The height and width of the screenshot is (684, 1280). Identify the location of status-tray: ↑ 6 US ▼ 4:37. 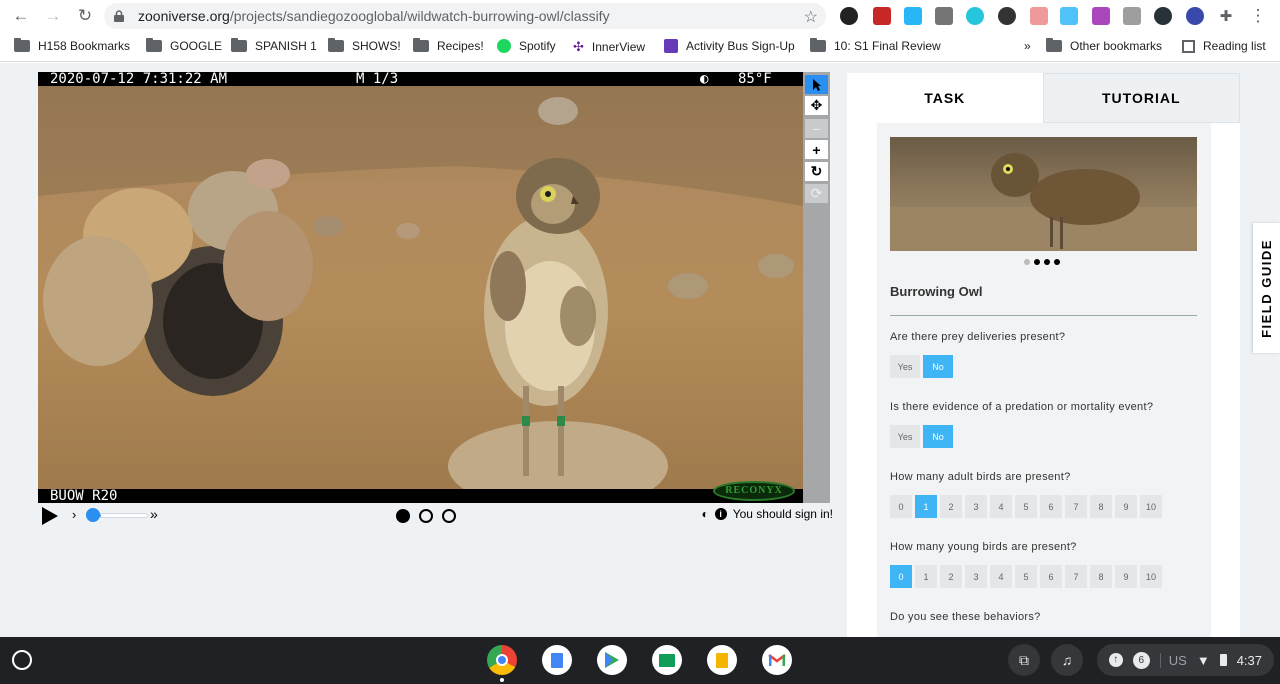
(1185, 660).